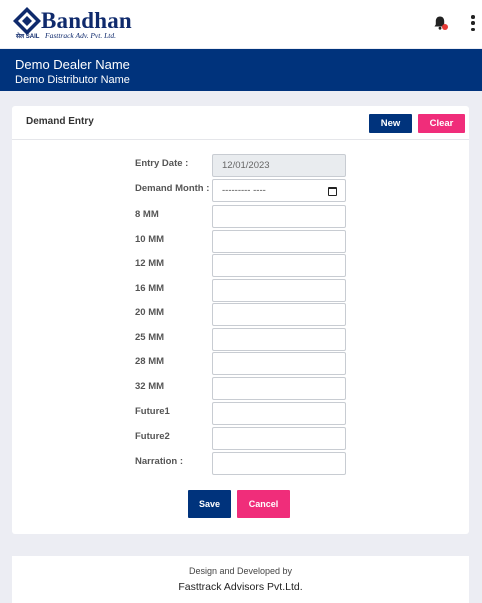 This screenshot has height=603, width=482. I want to click on notification-dot, so click(445, 27).